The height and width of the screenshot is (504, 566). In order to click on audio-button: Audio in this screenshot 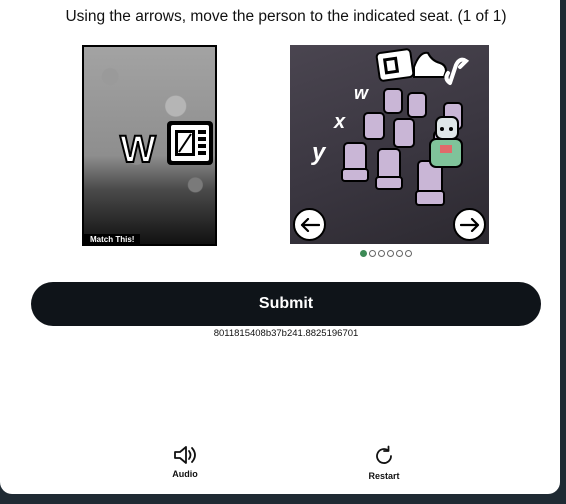, I will do `click(185, 461)`.